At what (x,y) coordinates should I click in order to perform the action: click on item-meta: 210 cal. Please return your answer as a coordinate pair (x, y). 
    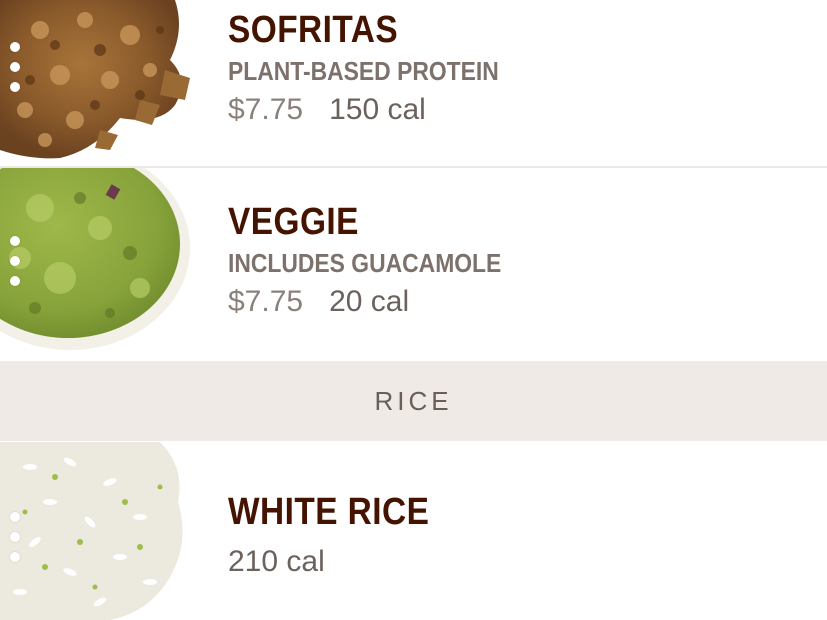
    Looking at the image, I should click on (342, 562).